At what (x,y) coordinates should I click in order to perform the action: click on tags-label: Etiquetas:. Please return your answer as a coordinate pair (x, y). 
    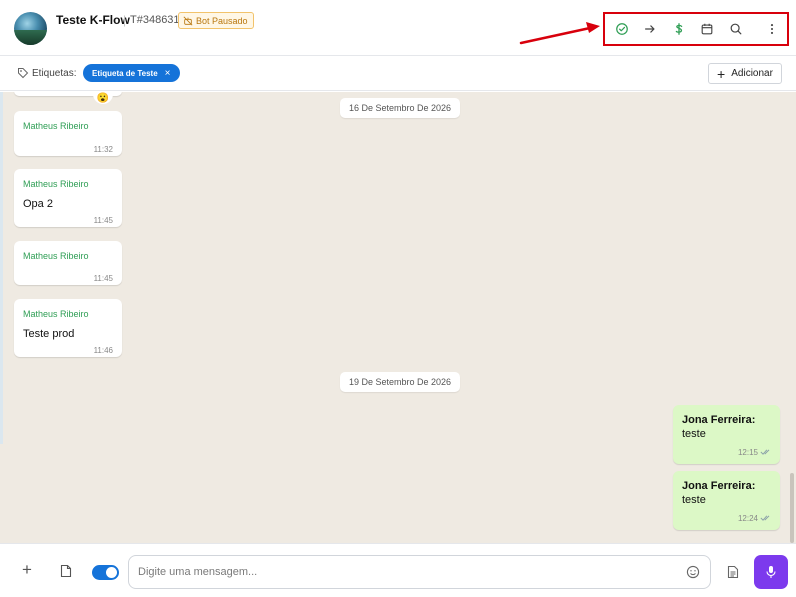
    Looking at the image, I should click on (54, 73).